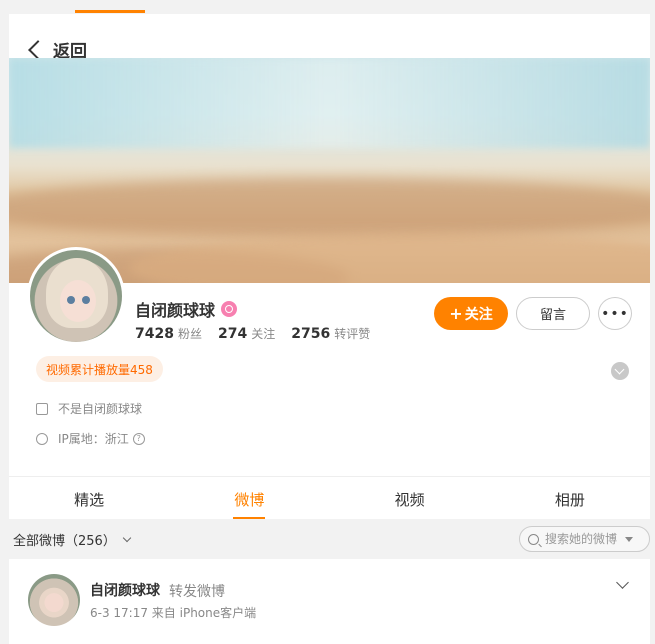 This screenshot has height=644, width=655. Describe the element at coordinates (232, 334) in the screenshot. I see `following-count: 274` at that location.